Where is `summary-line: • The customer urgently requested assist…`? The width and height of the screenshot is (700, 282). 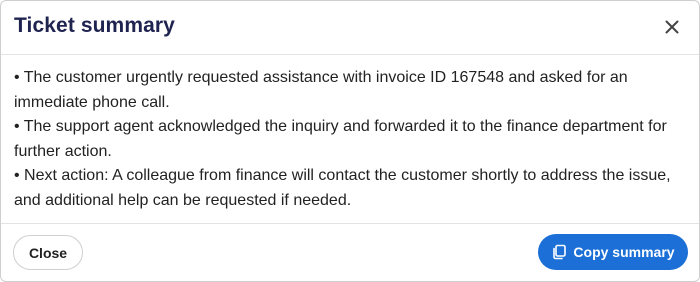
summary-line: • The customer urgently requested assist… is located at coordinates (321, 90).